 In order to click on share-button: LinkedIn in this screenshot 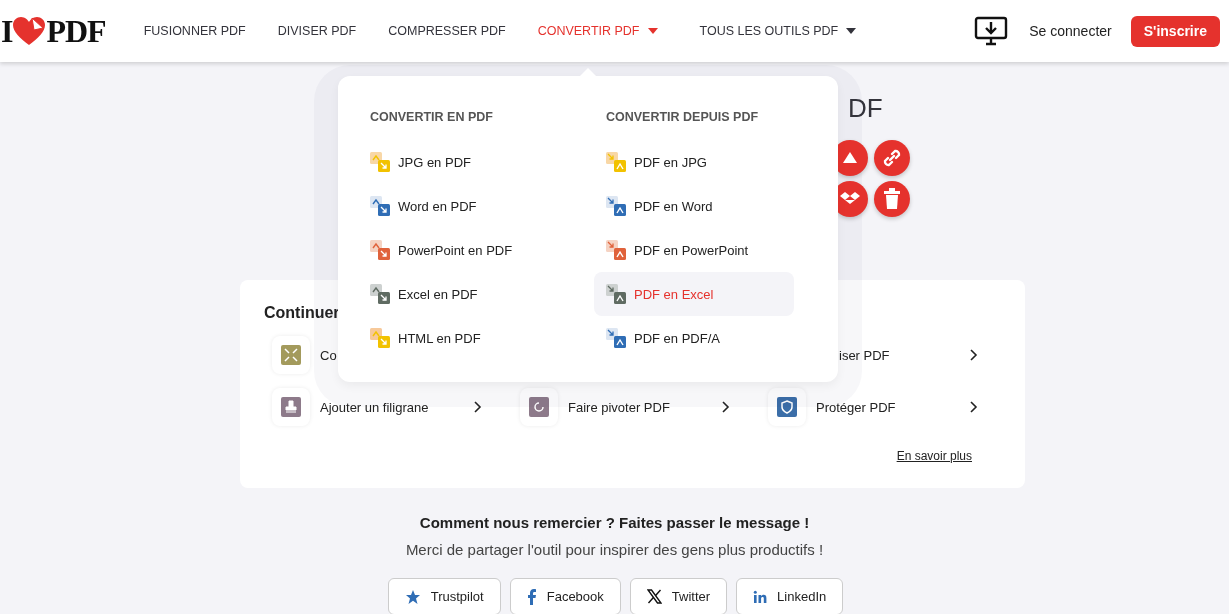, I will do `click(790, 596)`.